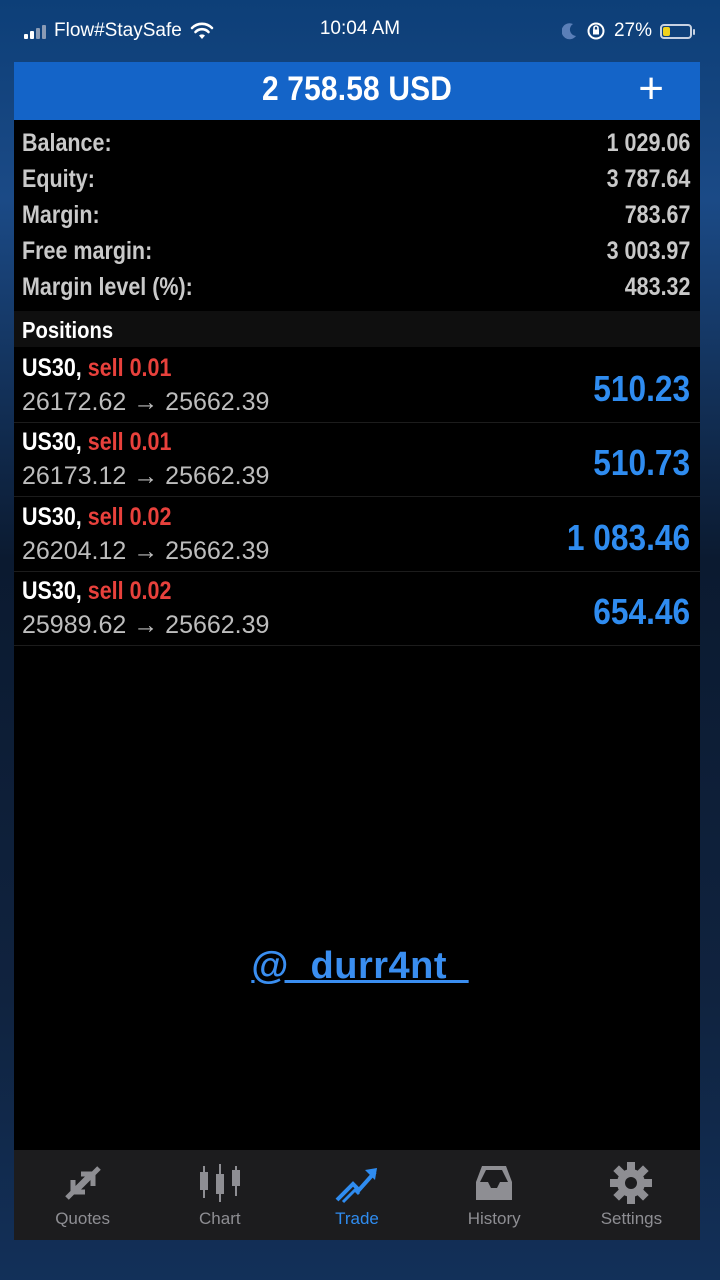 This screenshot has height=1280, width=720. I want to click on positions-title: Positions, so click(68, 330).